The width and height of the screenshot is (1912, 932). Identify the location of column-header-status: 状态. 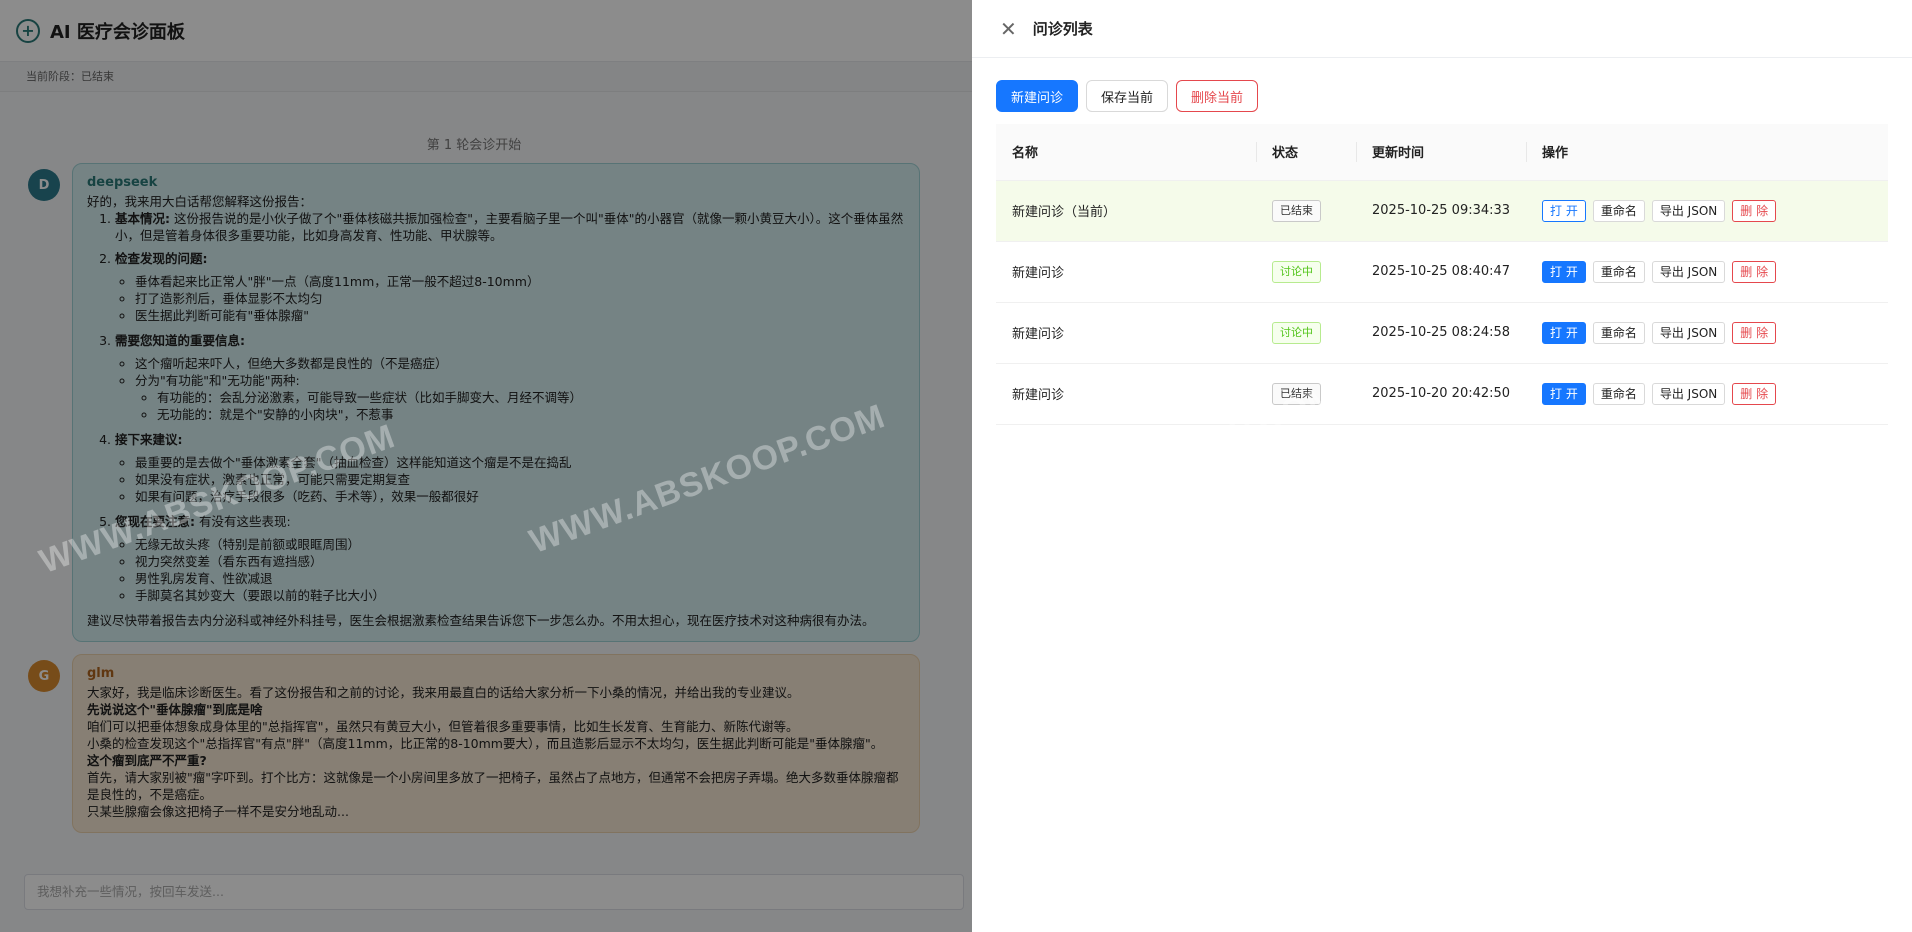
(1306, 152).